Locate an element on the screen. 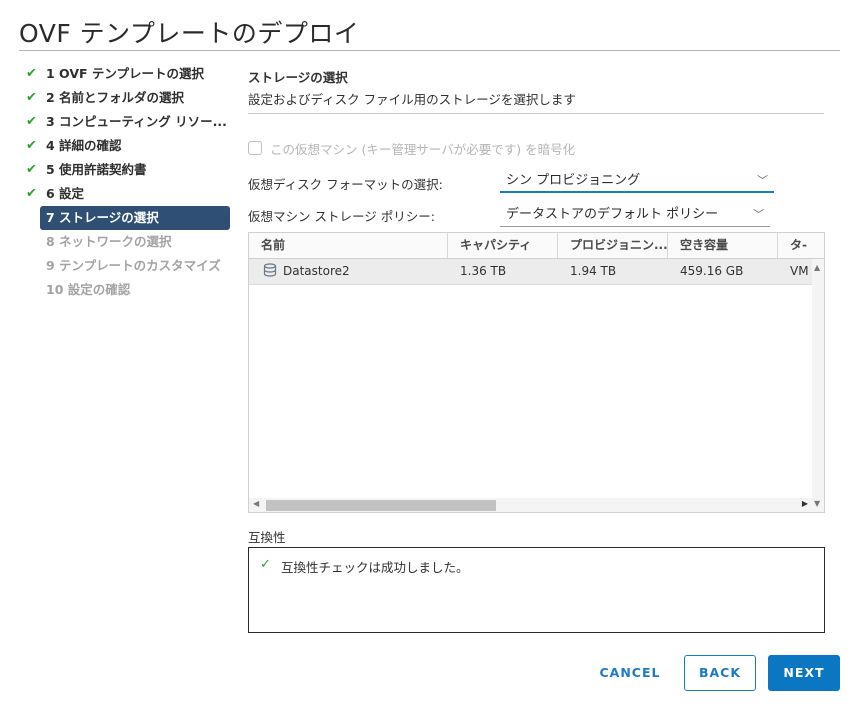  dialog-title: OVF テンプレートのデプロイ is located at coordinates (189, 33).